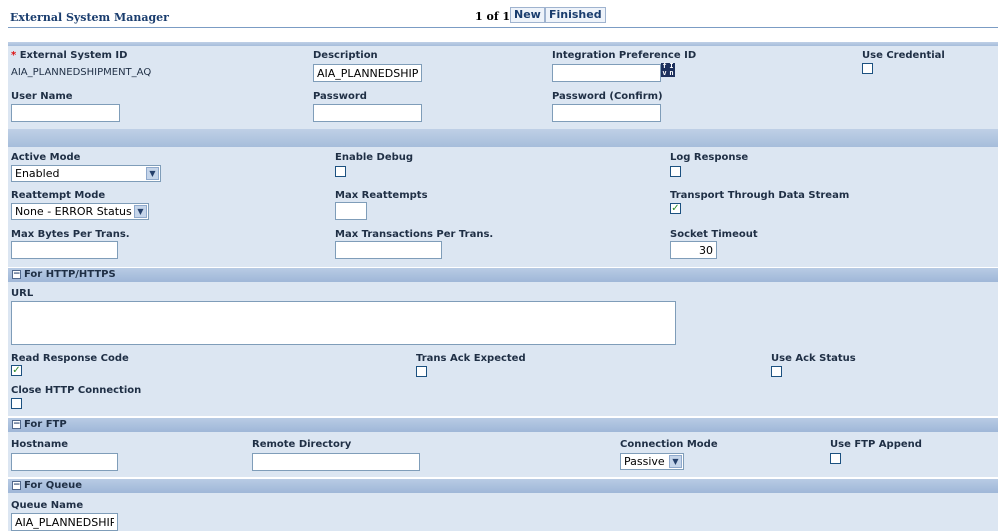 This screenshot has height=531, width=998. I want to click on connection-mode-select: Passive ▼, so click(652, 461).